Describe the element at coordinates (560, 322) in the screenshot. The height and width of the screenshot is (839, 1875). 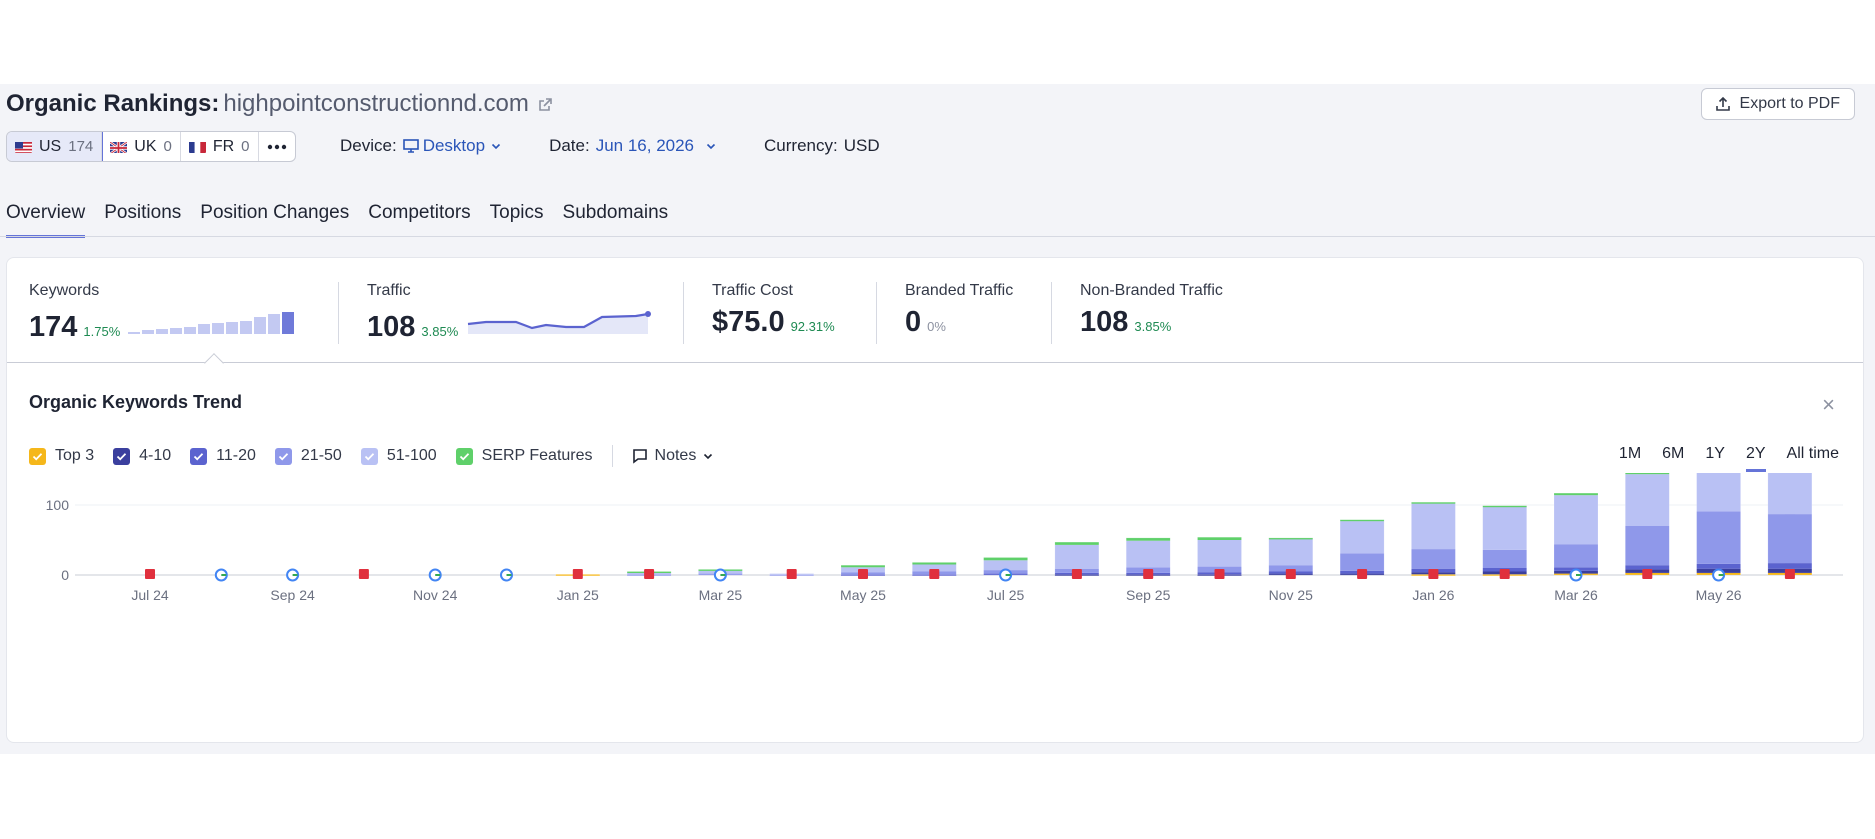
I see `traffic-sparkline` at that location.